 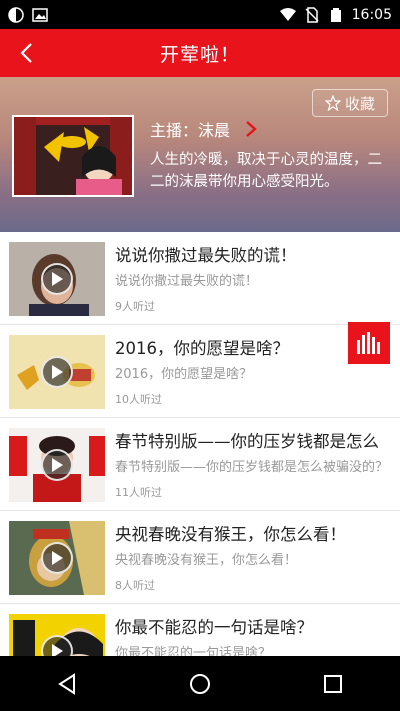 I want to click on wifi-icon, so click(x=287, y=14).